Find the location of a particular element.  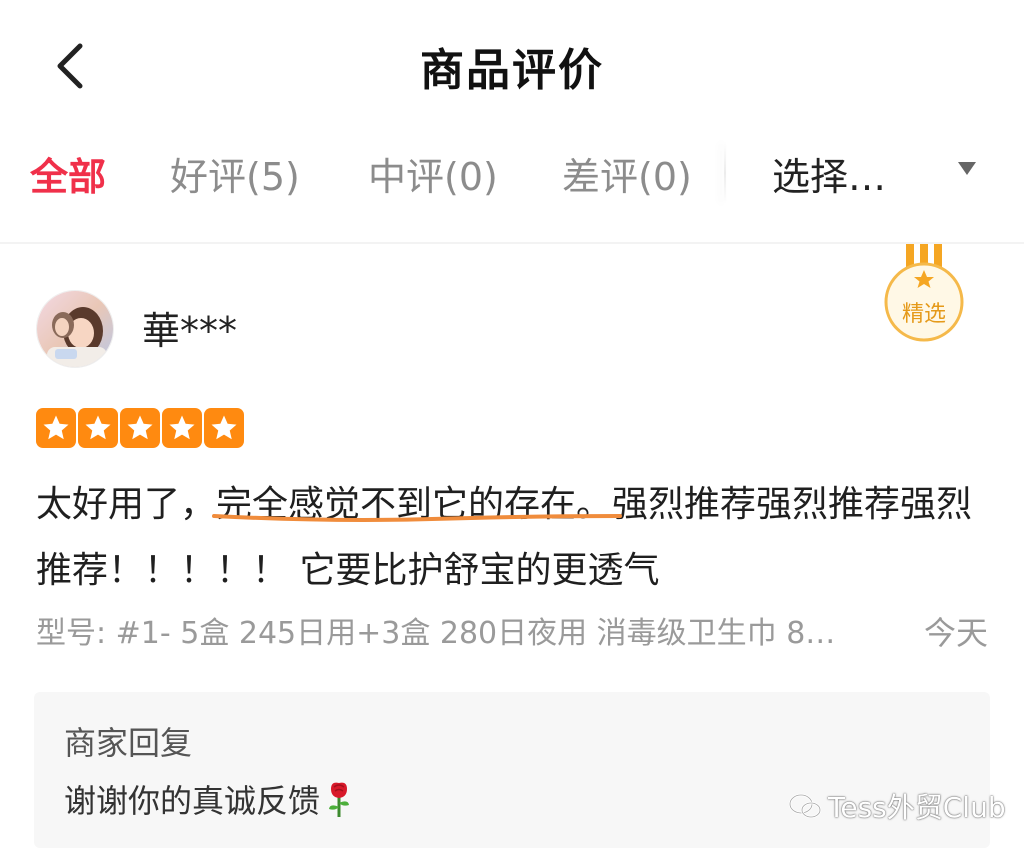

page-title: 商品评价 is located at coordinates (512, 70).